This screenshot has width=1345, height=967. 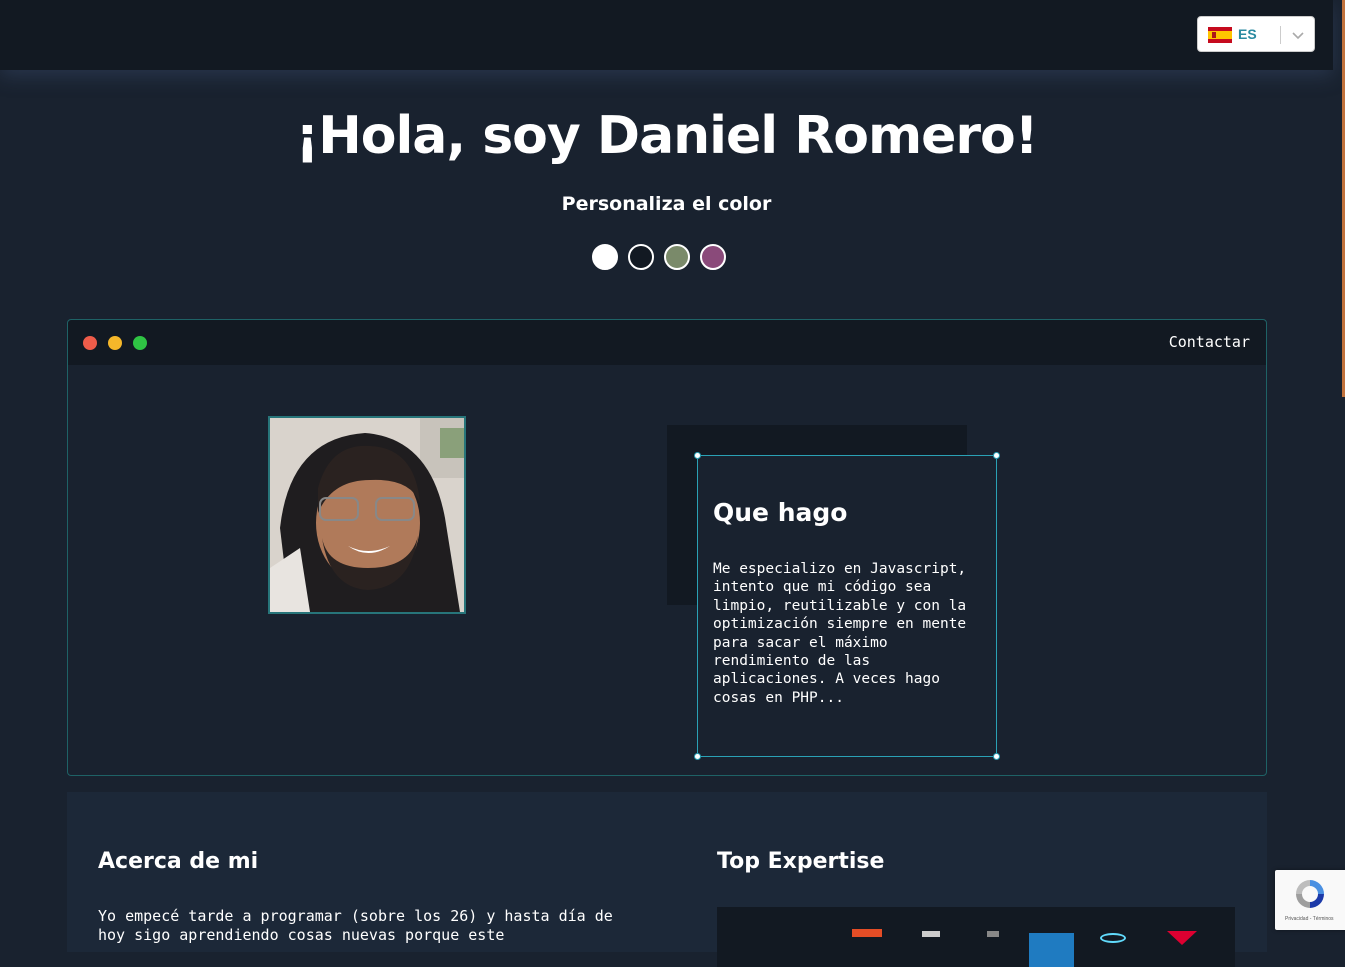 What do you see at coordinates (140, 343) in the screenshot?
I see `maximize-dot` at bounding box center [140, 343].